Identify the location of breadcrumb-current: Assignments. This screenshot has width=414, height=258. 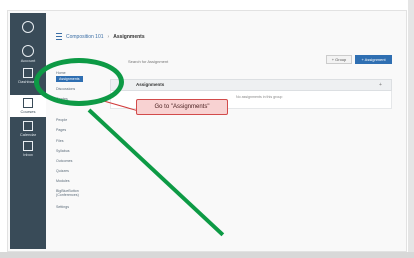
(129, 36).